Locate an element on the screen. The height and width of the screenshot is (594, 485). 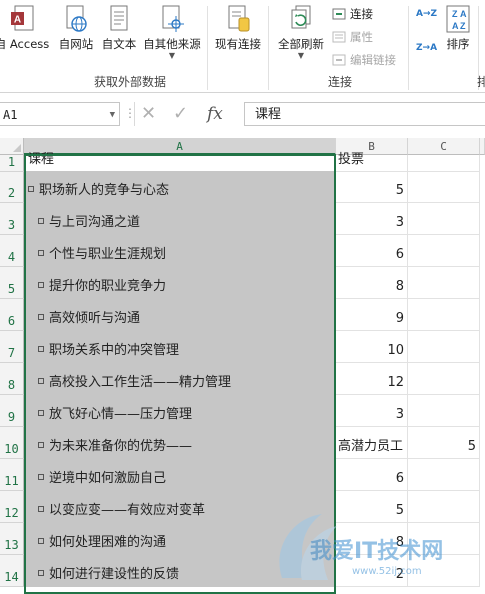
cell-a5: 提升你的职业竞争力 is located at coordinates (180, 283).